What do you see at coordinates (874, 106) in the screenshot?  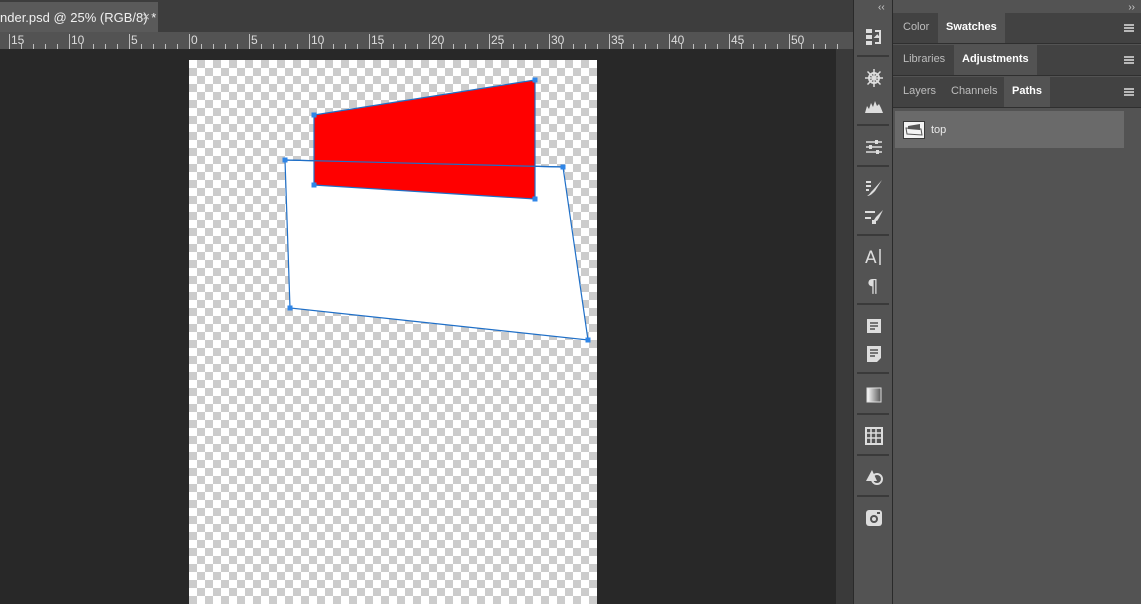 I see `histogram-icon` at bounding box center [874, 106].